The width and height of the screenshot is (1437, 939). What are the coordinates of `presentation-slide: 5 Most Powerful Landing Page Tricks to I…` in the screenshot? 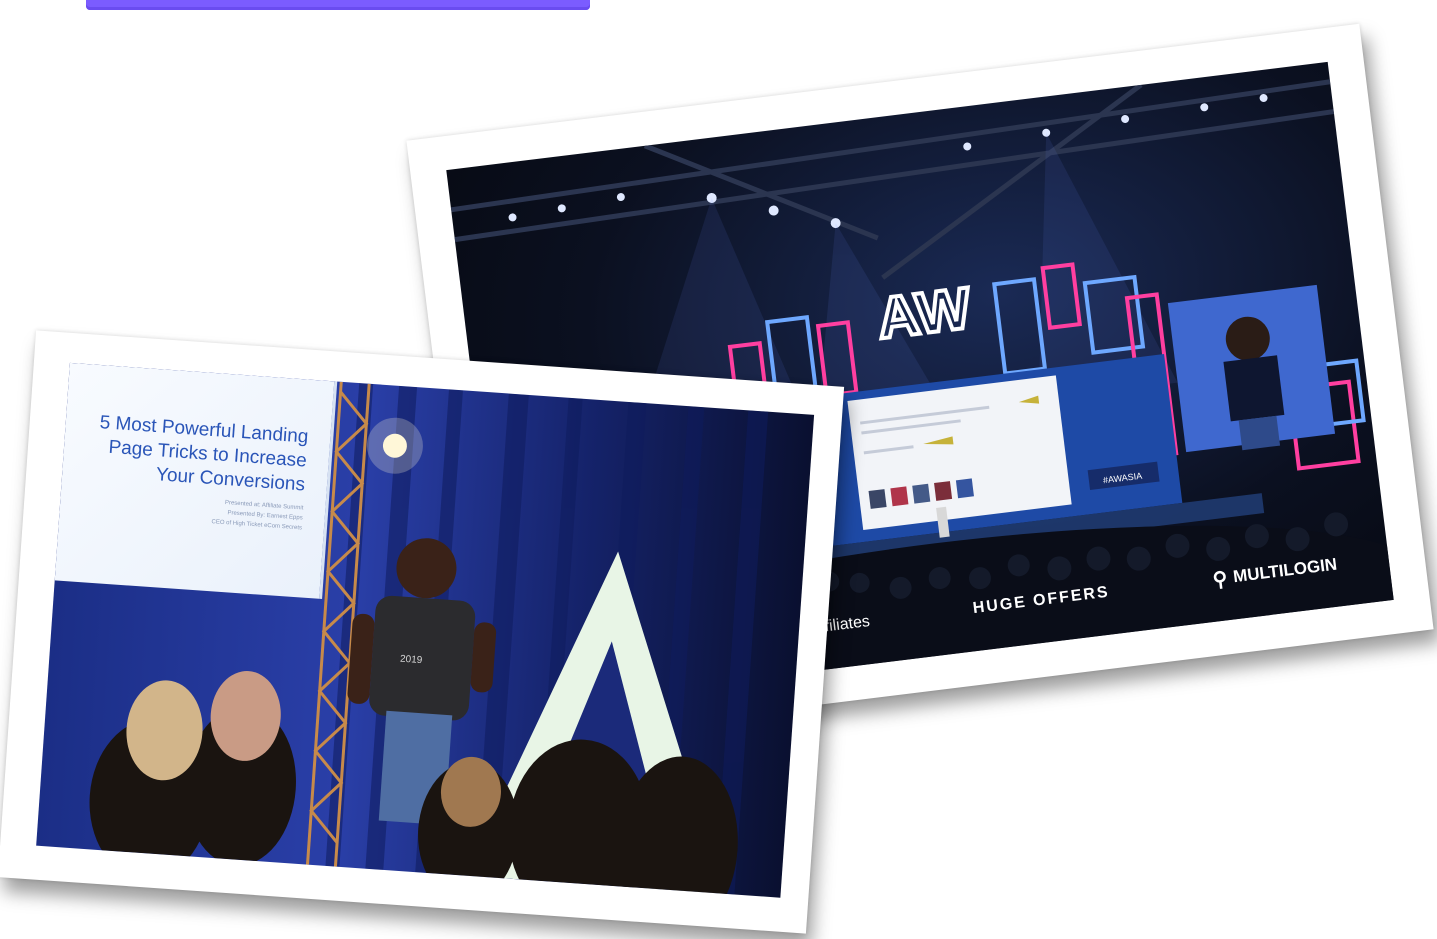 It's located at (196, 481).